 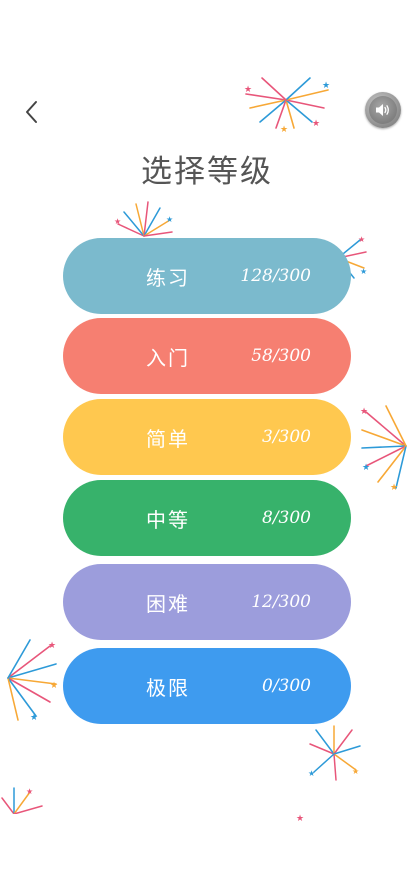 What do you see at coordinates (275, 276) in the screenshot?
I see `level-progress: 128/300` at bounding box center [275, 276].